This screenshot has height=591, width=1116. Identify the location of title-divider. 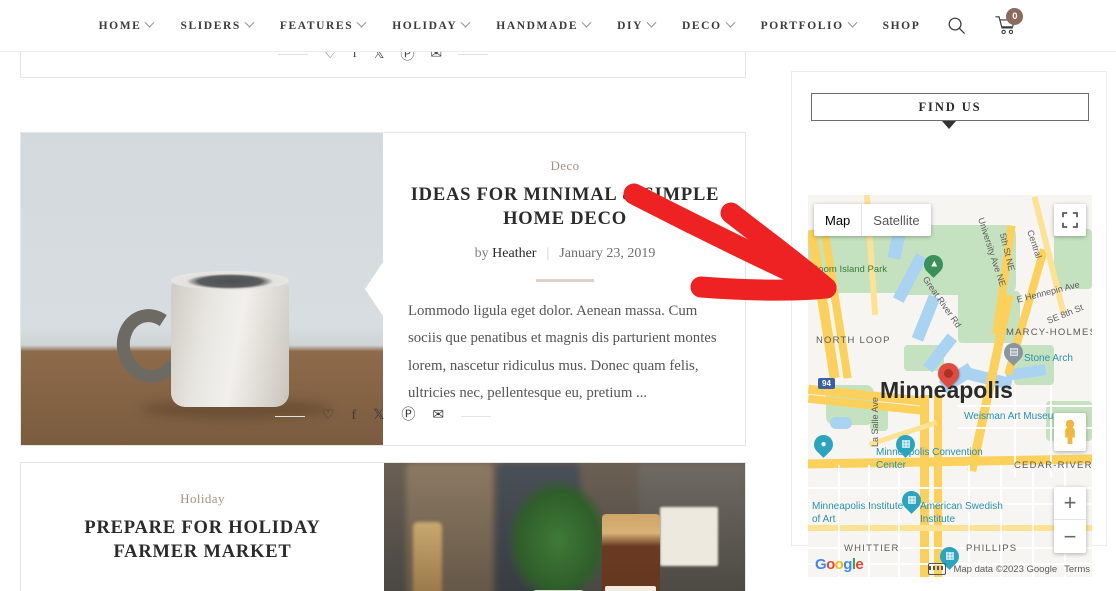
(565, 280).